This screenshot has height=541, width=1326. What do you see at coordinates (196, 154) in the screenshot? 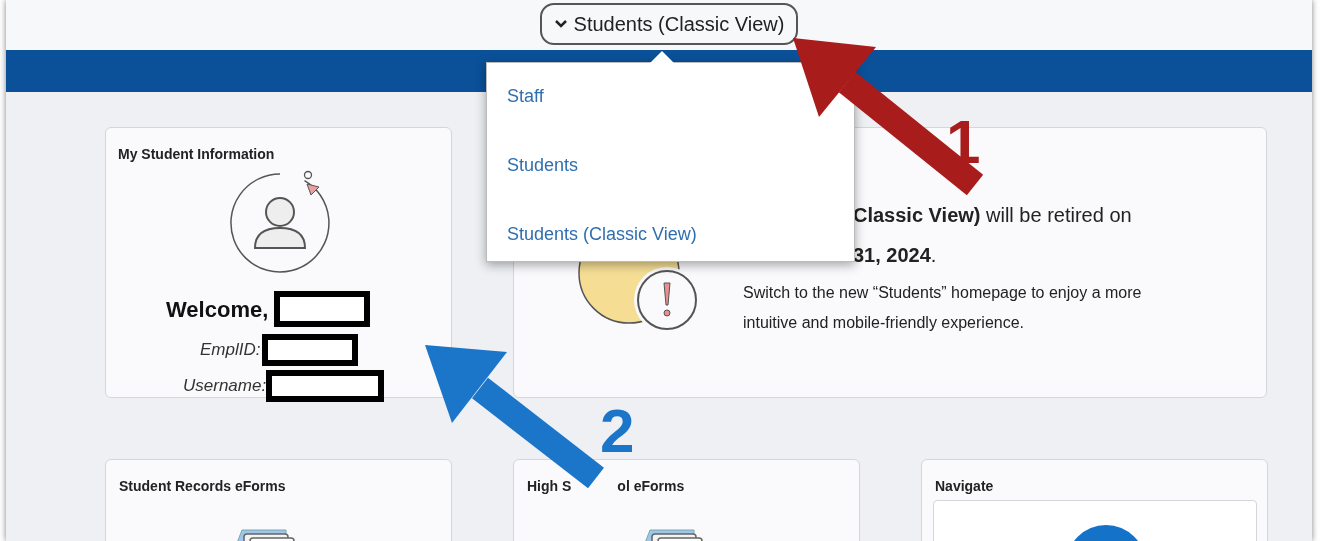
I see `tile-title: My Student Information` at bounding box center [196, 154].